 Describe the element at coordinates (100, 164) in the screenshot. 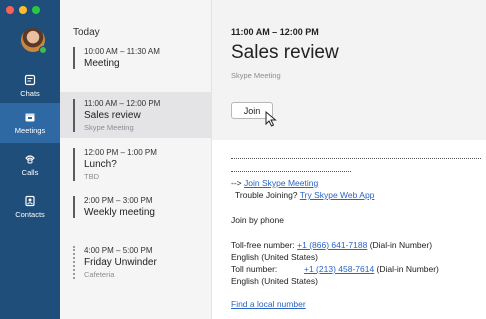

I see `event-title: Lunch?` at that location.